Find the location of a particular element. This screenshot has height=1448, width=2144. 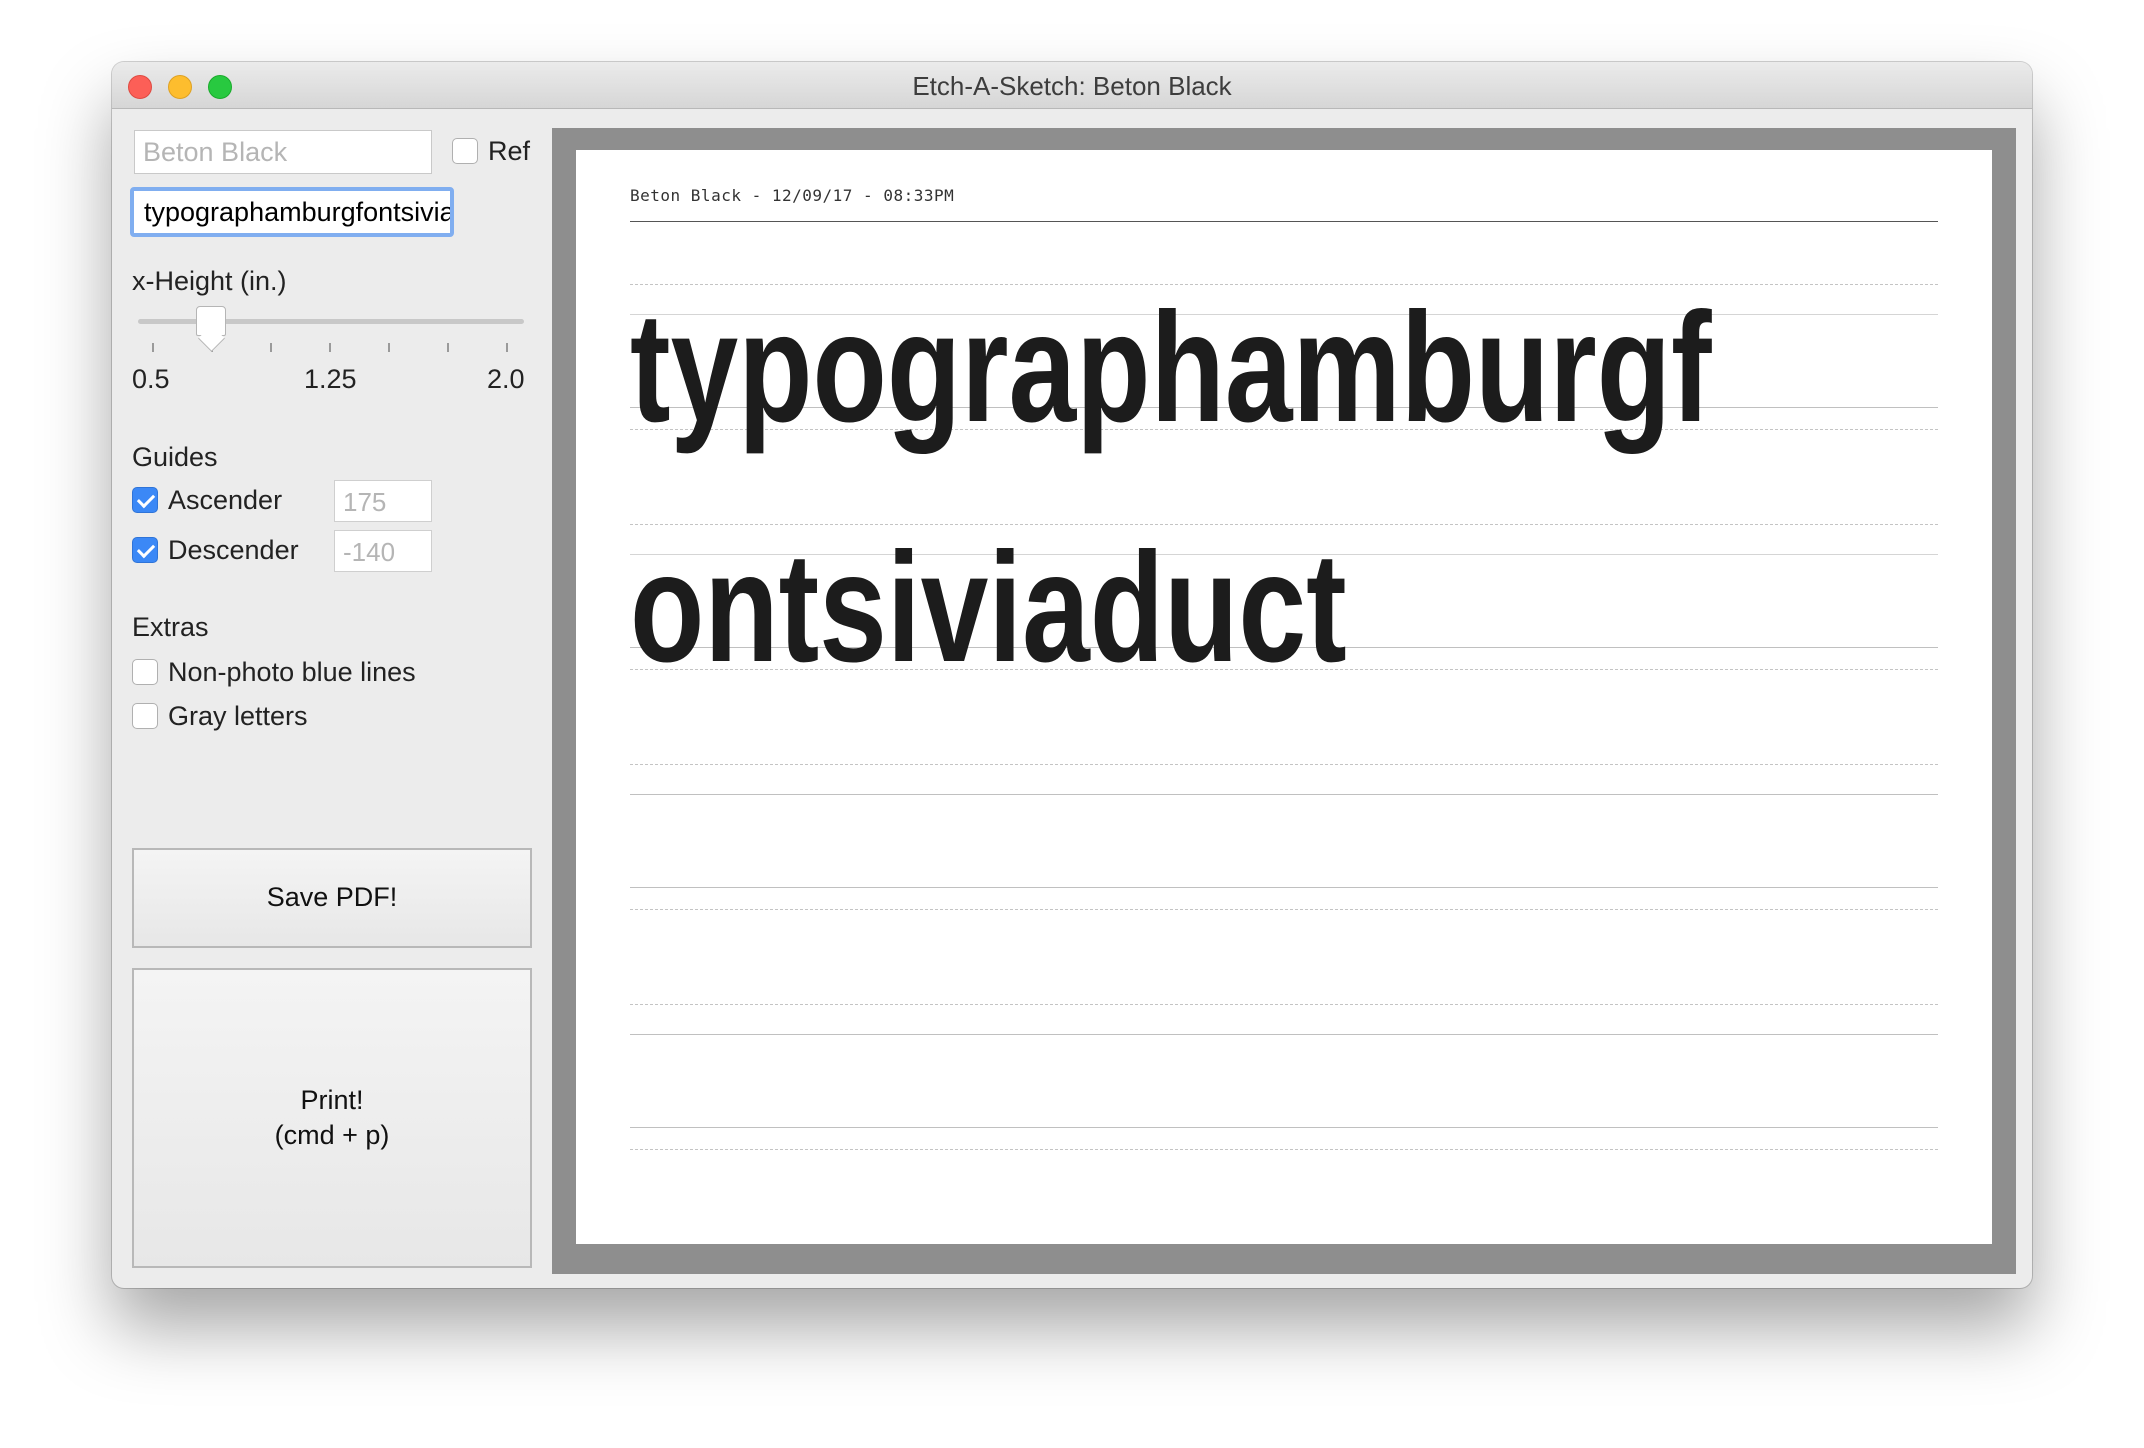

slider-min-label: 0.5 is located at coordinates (151, 379).